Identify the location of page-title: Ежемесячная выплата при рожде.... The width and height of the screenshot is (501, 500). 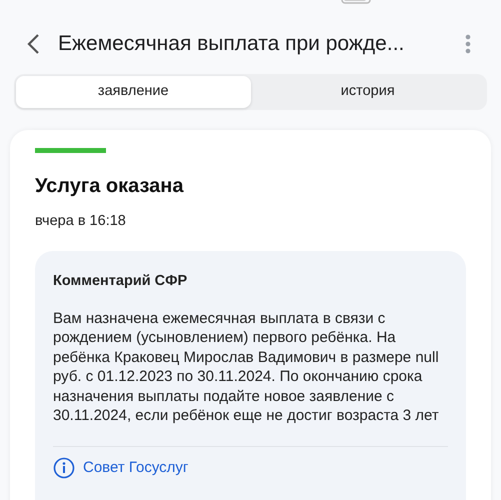
(232, 44).